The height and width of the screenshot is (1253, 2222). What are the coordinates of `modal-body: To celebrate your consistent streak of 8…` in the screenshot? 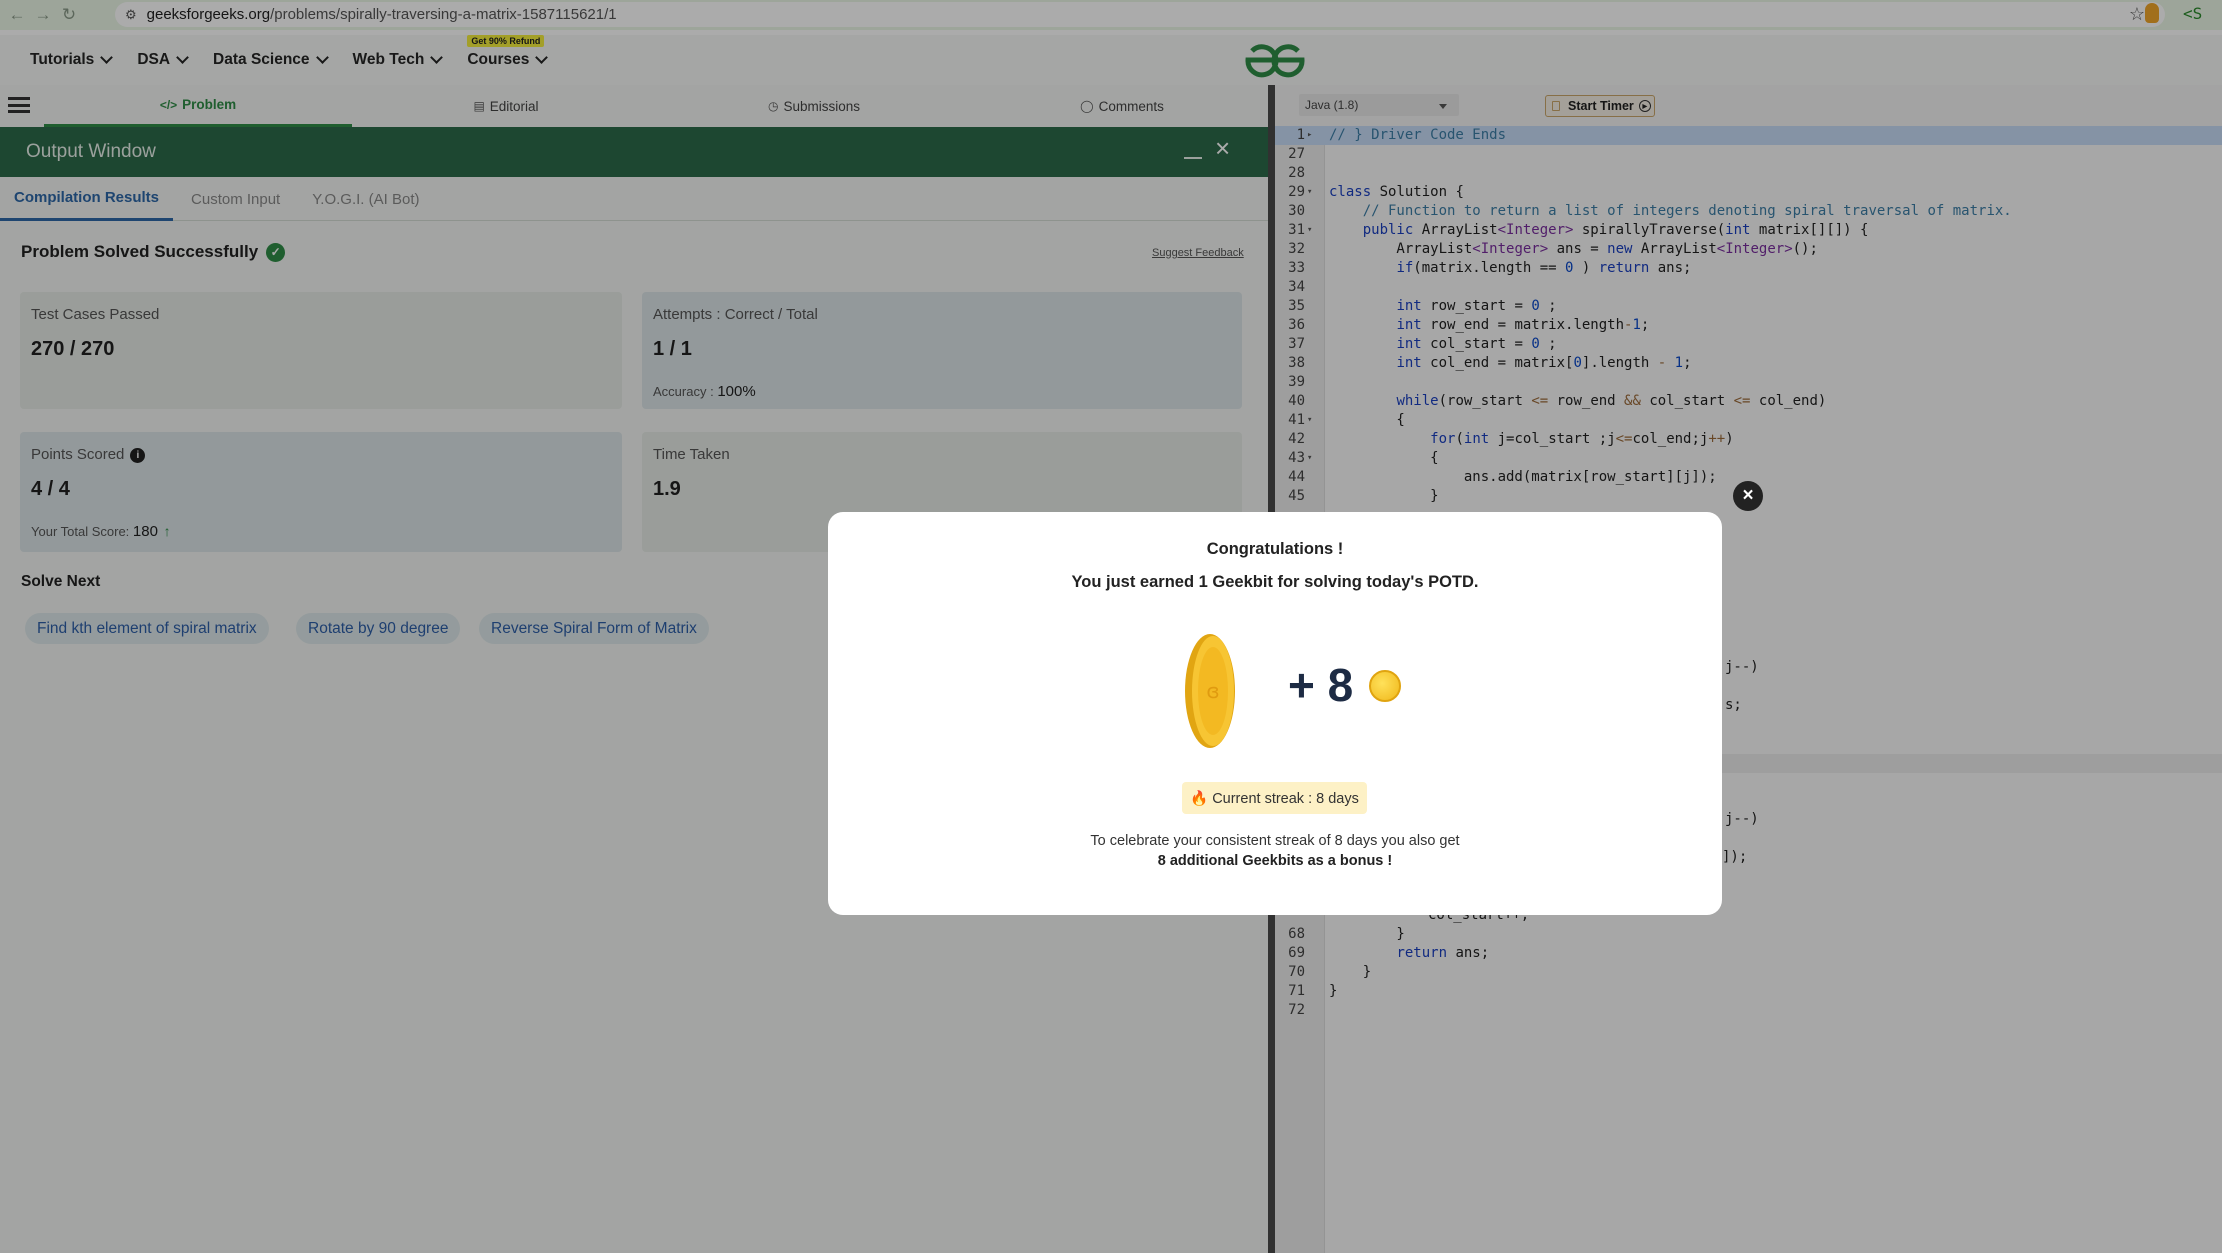 It's located at (1275, 841).